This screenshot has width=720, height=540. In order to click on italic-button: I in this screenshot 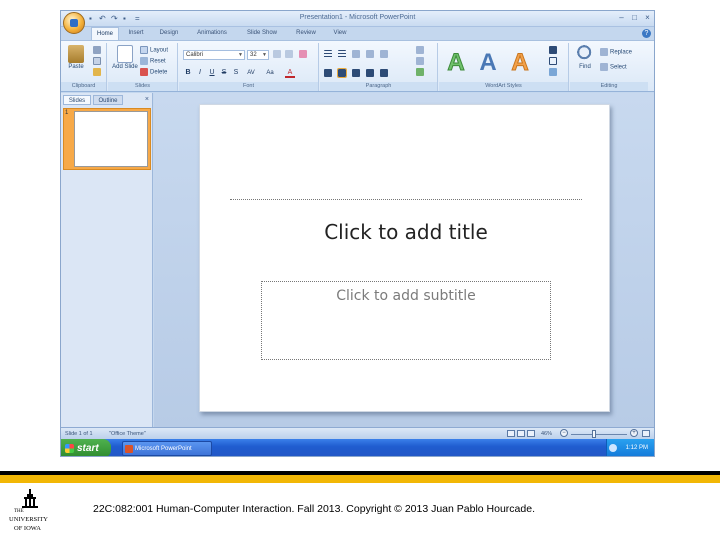, I will do `click(200, 73)`.